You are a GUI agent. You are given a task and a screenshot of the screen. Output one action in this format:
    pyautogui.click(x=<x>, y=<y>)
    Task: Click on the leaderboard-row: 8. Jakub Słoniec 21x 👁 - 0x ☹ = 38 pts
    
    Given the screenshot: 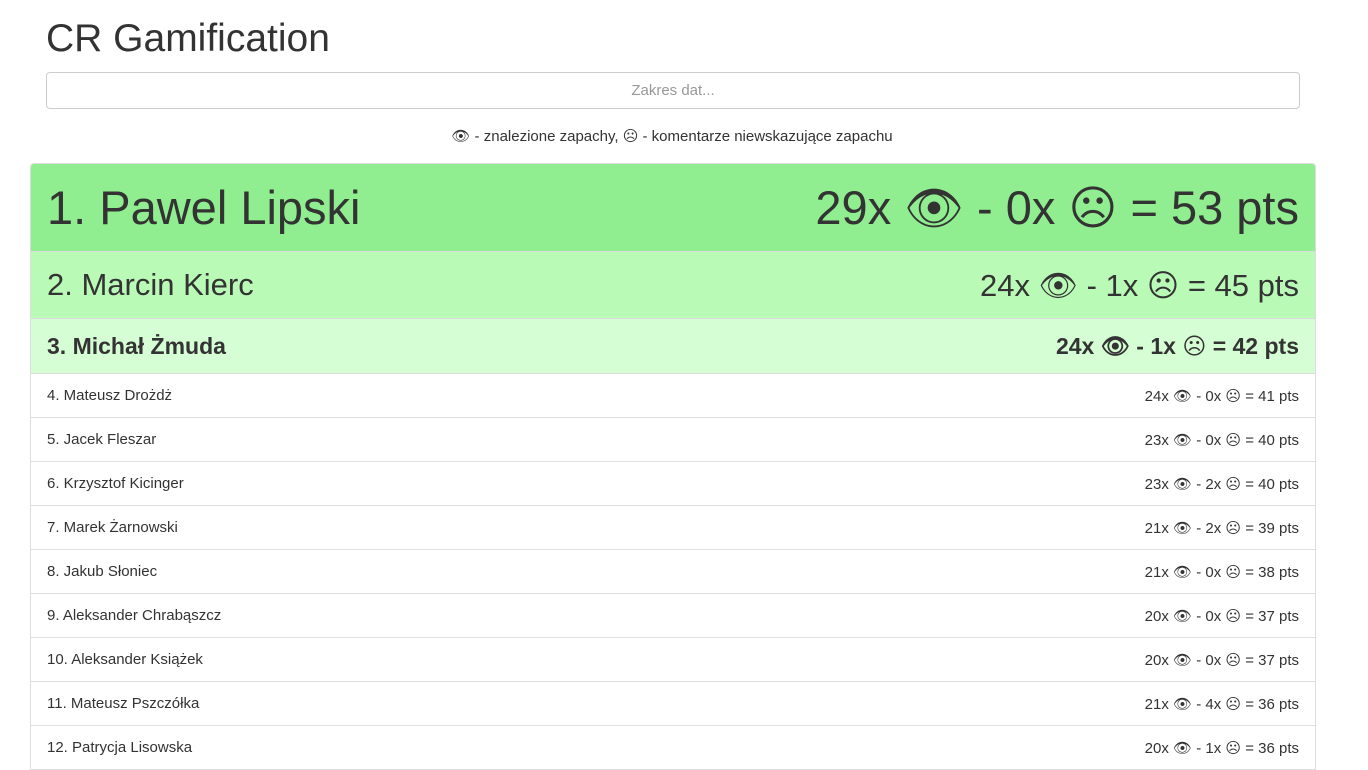 What is the action you would take?
    pyautogui.click(x=673, y=572)
    